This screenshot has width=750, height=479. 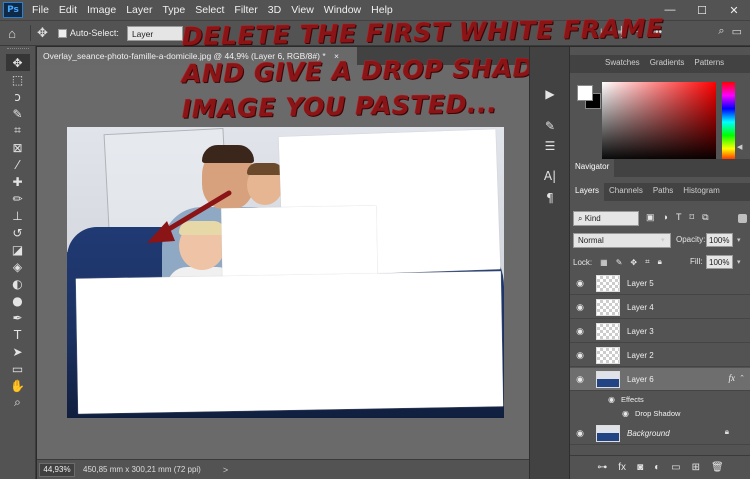 What do you see at coordinates (68, 10) in the screenshot?
I see `menu-edit: Edit` at bounding box center [68, 10].